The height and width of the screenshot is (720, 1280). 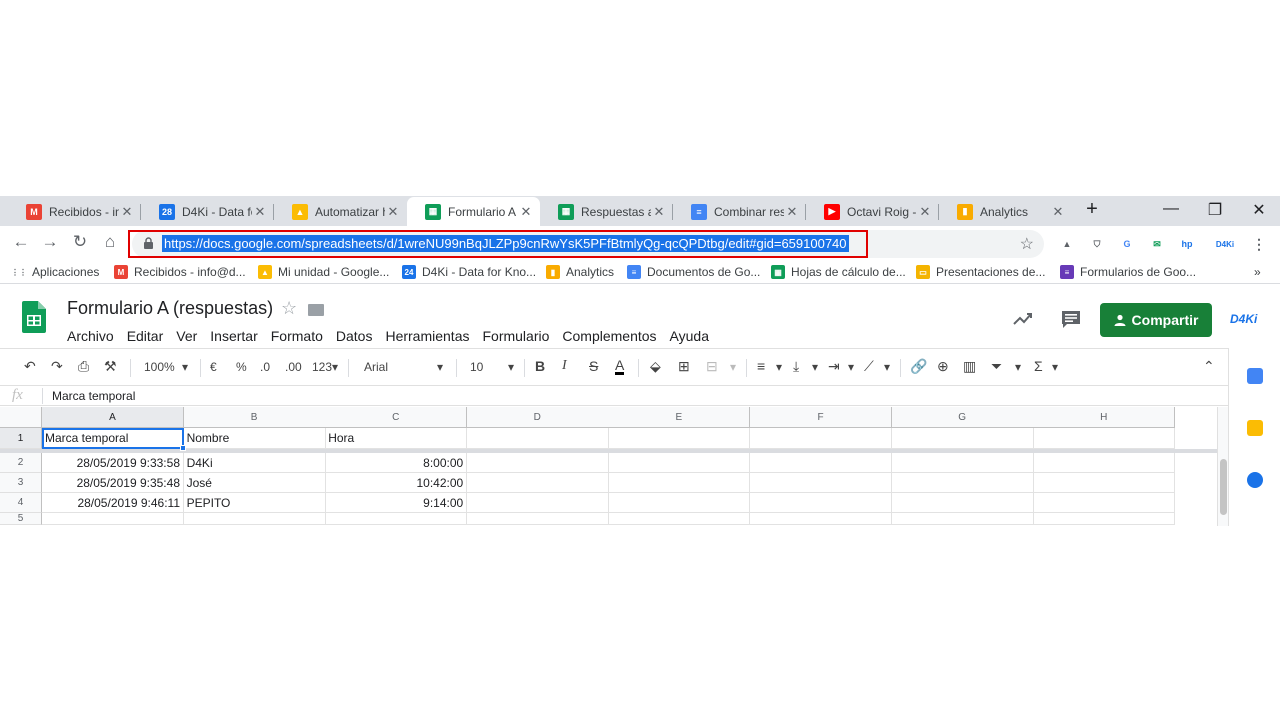 I want to click on table-cell: 28/05/2019 9:35:48, so click(x=113, y=483).